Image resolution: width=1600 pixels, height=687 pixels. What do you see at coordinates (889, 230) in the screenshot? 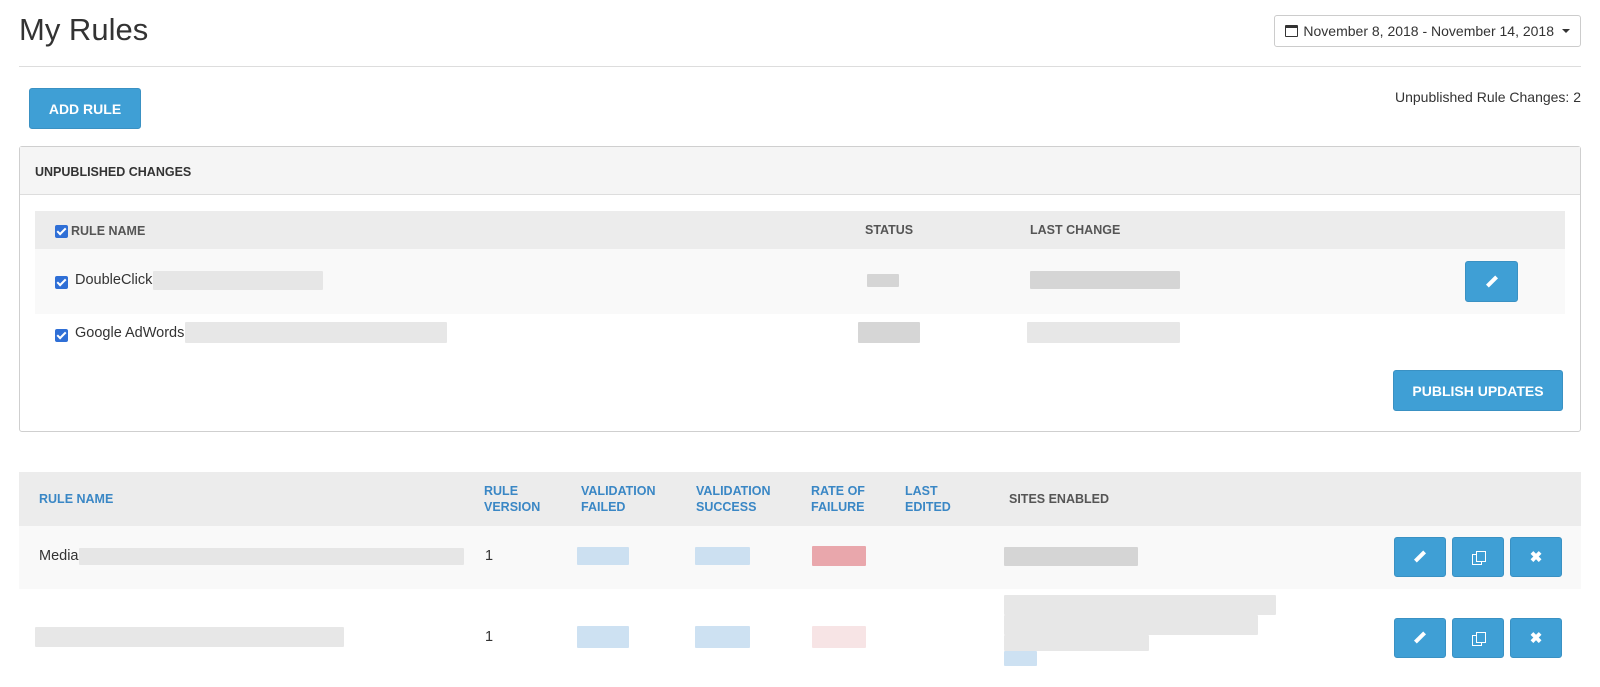
I see `column-status: STATUS` at bounding box center [889, 230].